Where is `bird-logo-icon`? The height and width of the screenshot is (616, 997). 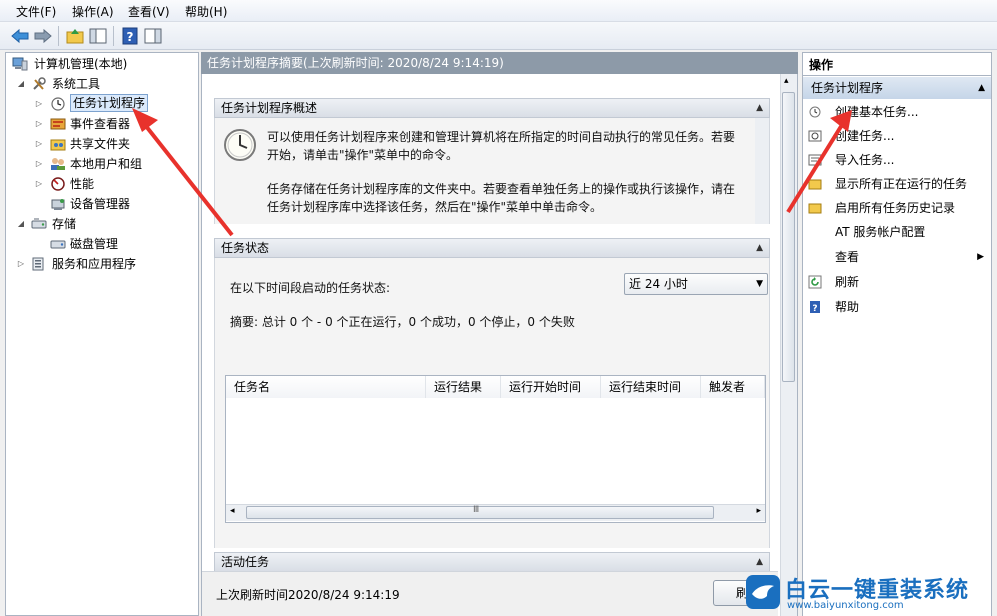 bird-logo-icon is located at coordinates (763, 592).